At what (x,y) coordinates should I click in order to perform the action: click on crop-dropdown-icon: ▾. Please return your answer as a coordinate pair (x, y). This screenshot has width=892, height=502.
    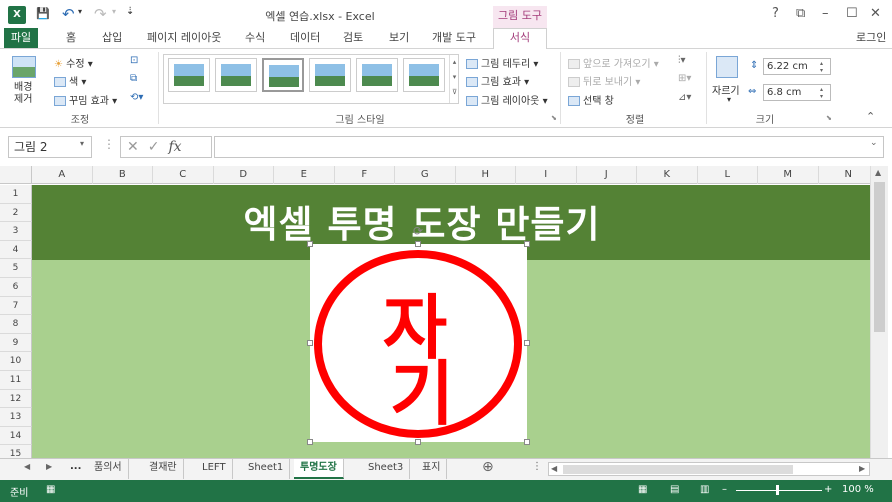
    Looking at the image, I should click on (729, 99).